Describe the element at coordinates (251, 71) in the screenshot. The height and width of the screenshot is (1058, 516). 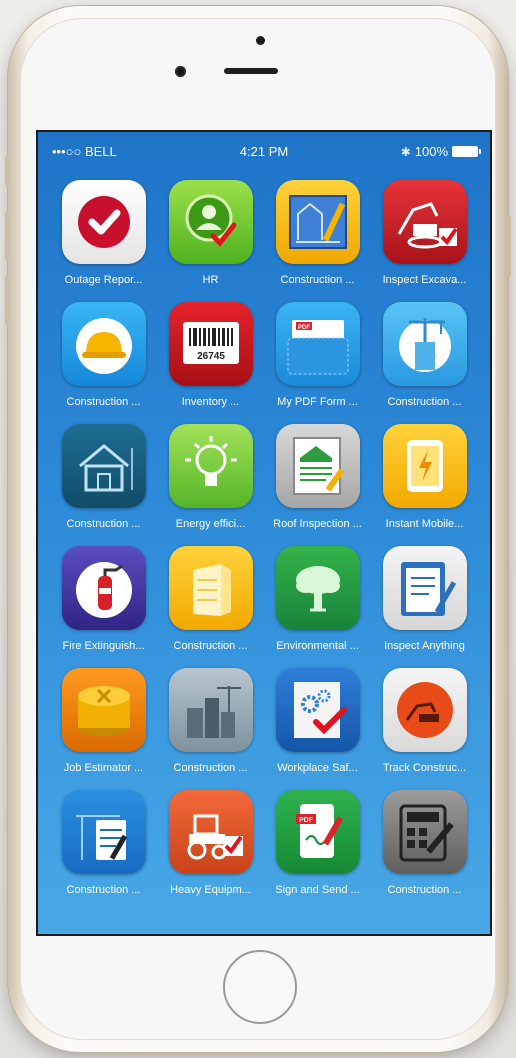
I see `earpiece-speaker` at that location.